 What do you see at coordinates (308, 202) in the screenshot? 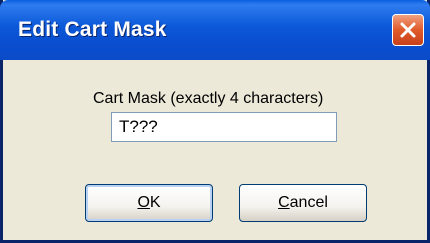
I see `cancel-button-label-rest: ancel` at bounding box center [308, 202].